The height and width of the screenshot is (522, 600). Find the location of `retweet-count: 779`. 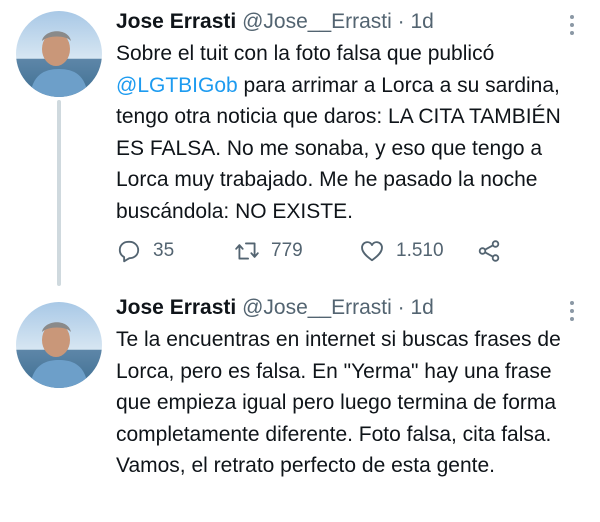

retweet-count: 779 is located at coordinates (287, 250).